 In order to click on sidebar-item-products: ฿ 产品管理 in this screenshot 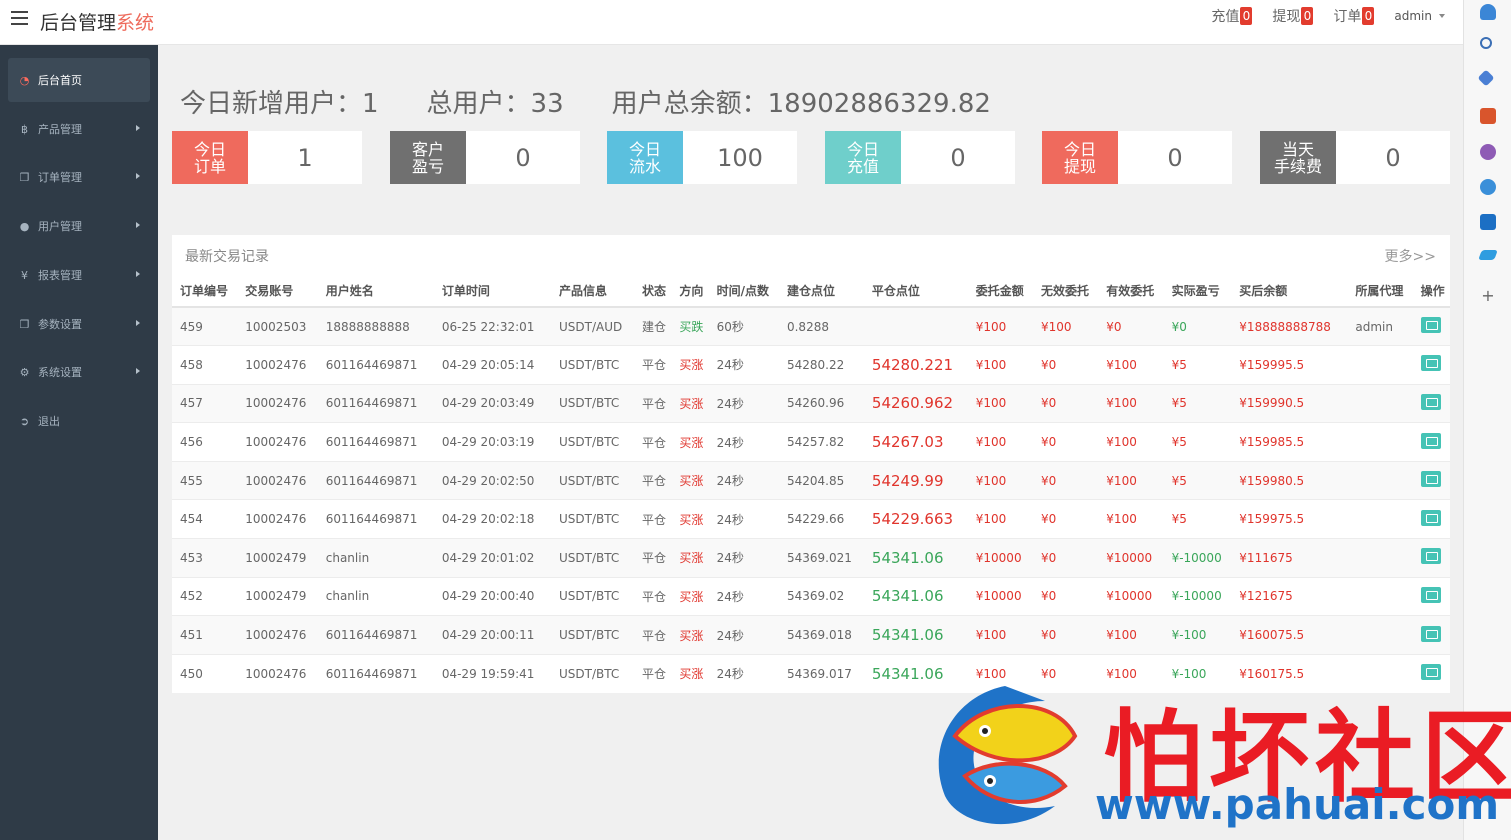, I will do `click(79, 129)`.